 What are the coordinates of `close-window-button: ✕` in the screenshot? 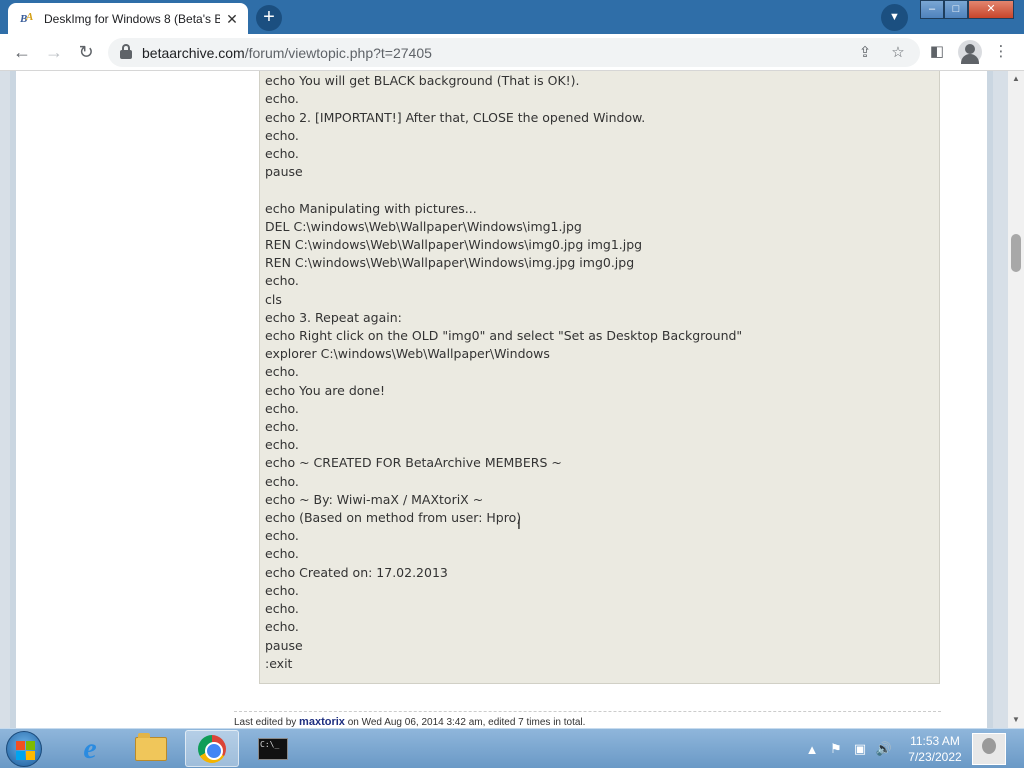 It's located at (991, 9).